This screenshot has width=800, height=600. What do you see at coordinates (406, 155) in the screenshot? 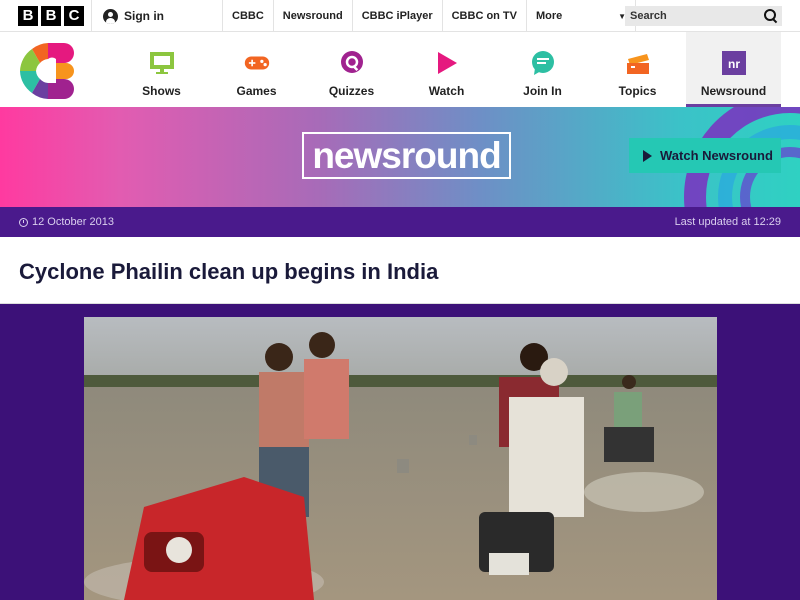
I see `newsround-title: newsround` at bounding box center [406, 155].